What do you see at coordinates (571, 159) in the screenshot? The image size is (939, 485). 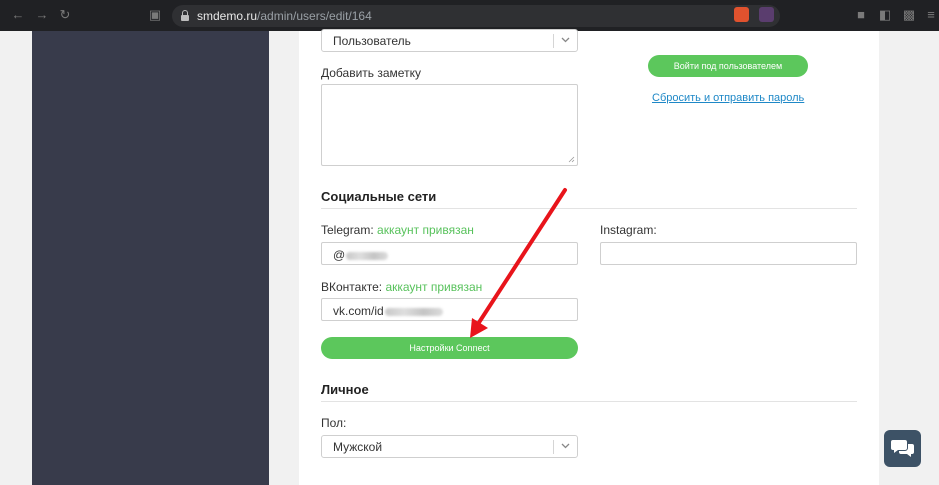 I see `resize-handle-icon` at bounding box center [571, 159].